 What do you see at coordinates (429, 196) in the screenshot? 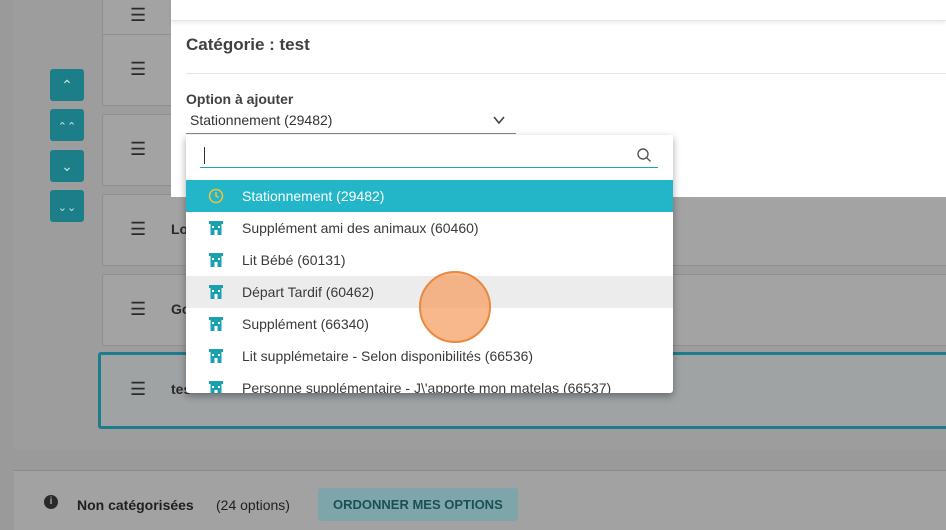
I see `dropdown-option: Stationnement (29482)` at bounding box center [429, 196].